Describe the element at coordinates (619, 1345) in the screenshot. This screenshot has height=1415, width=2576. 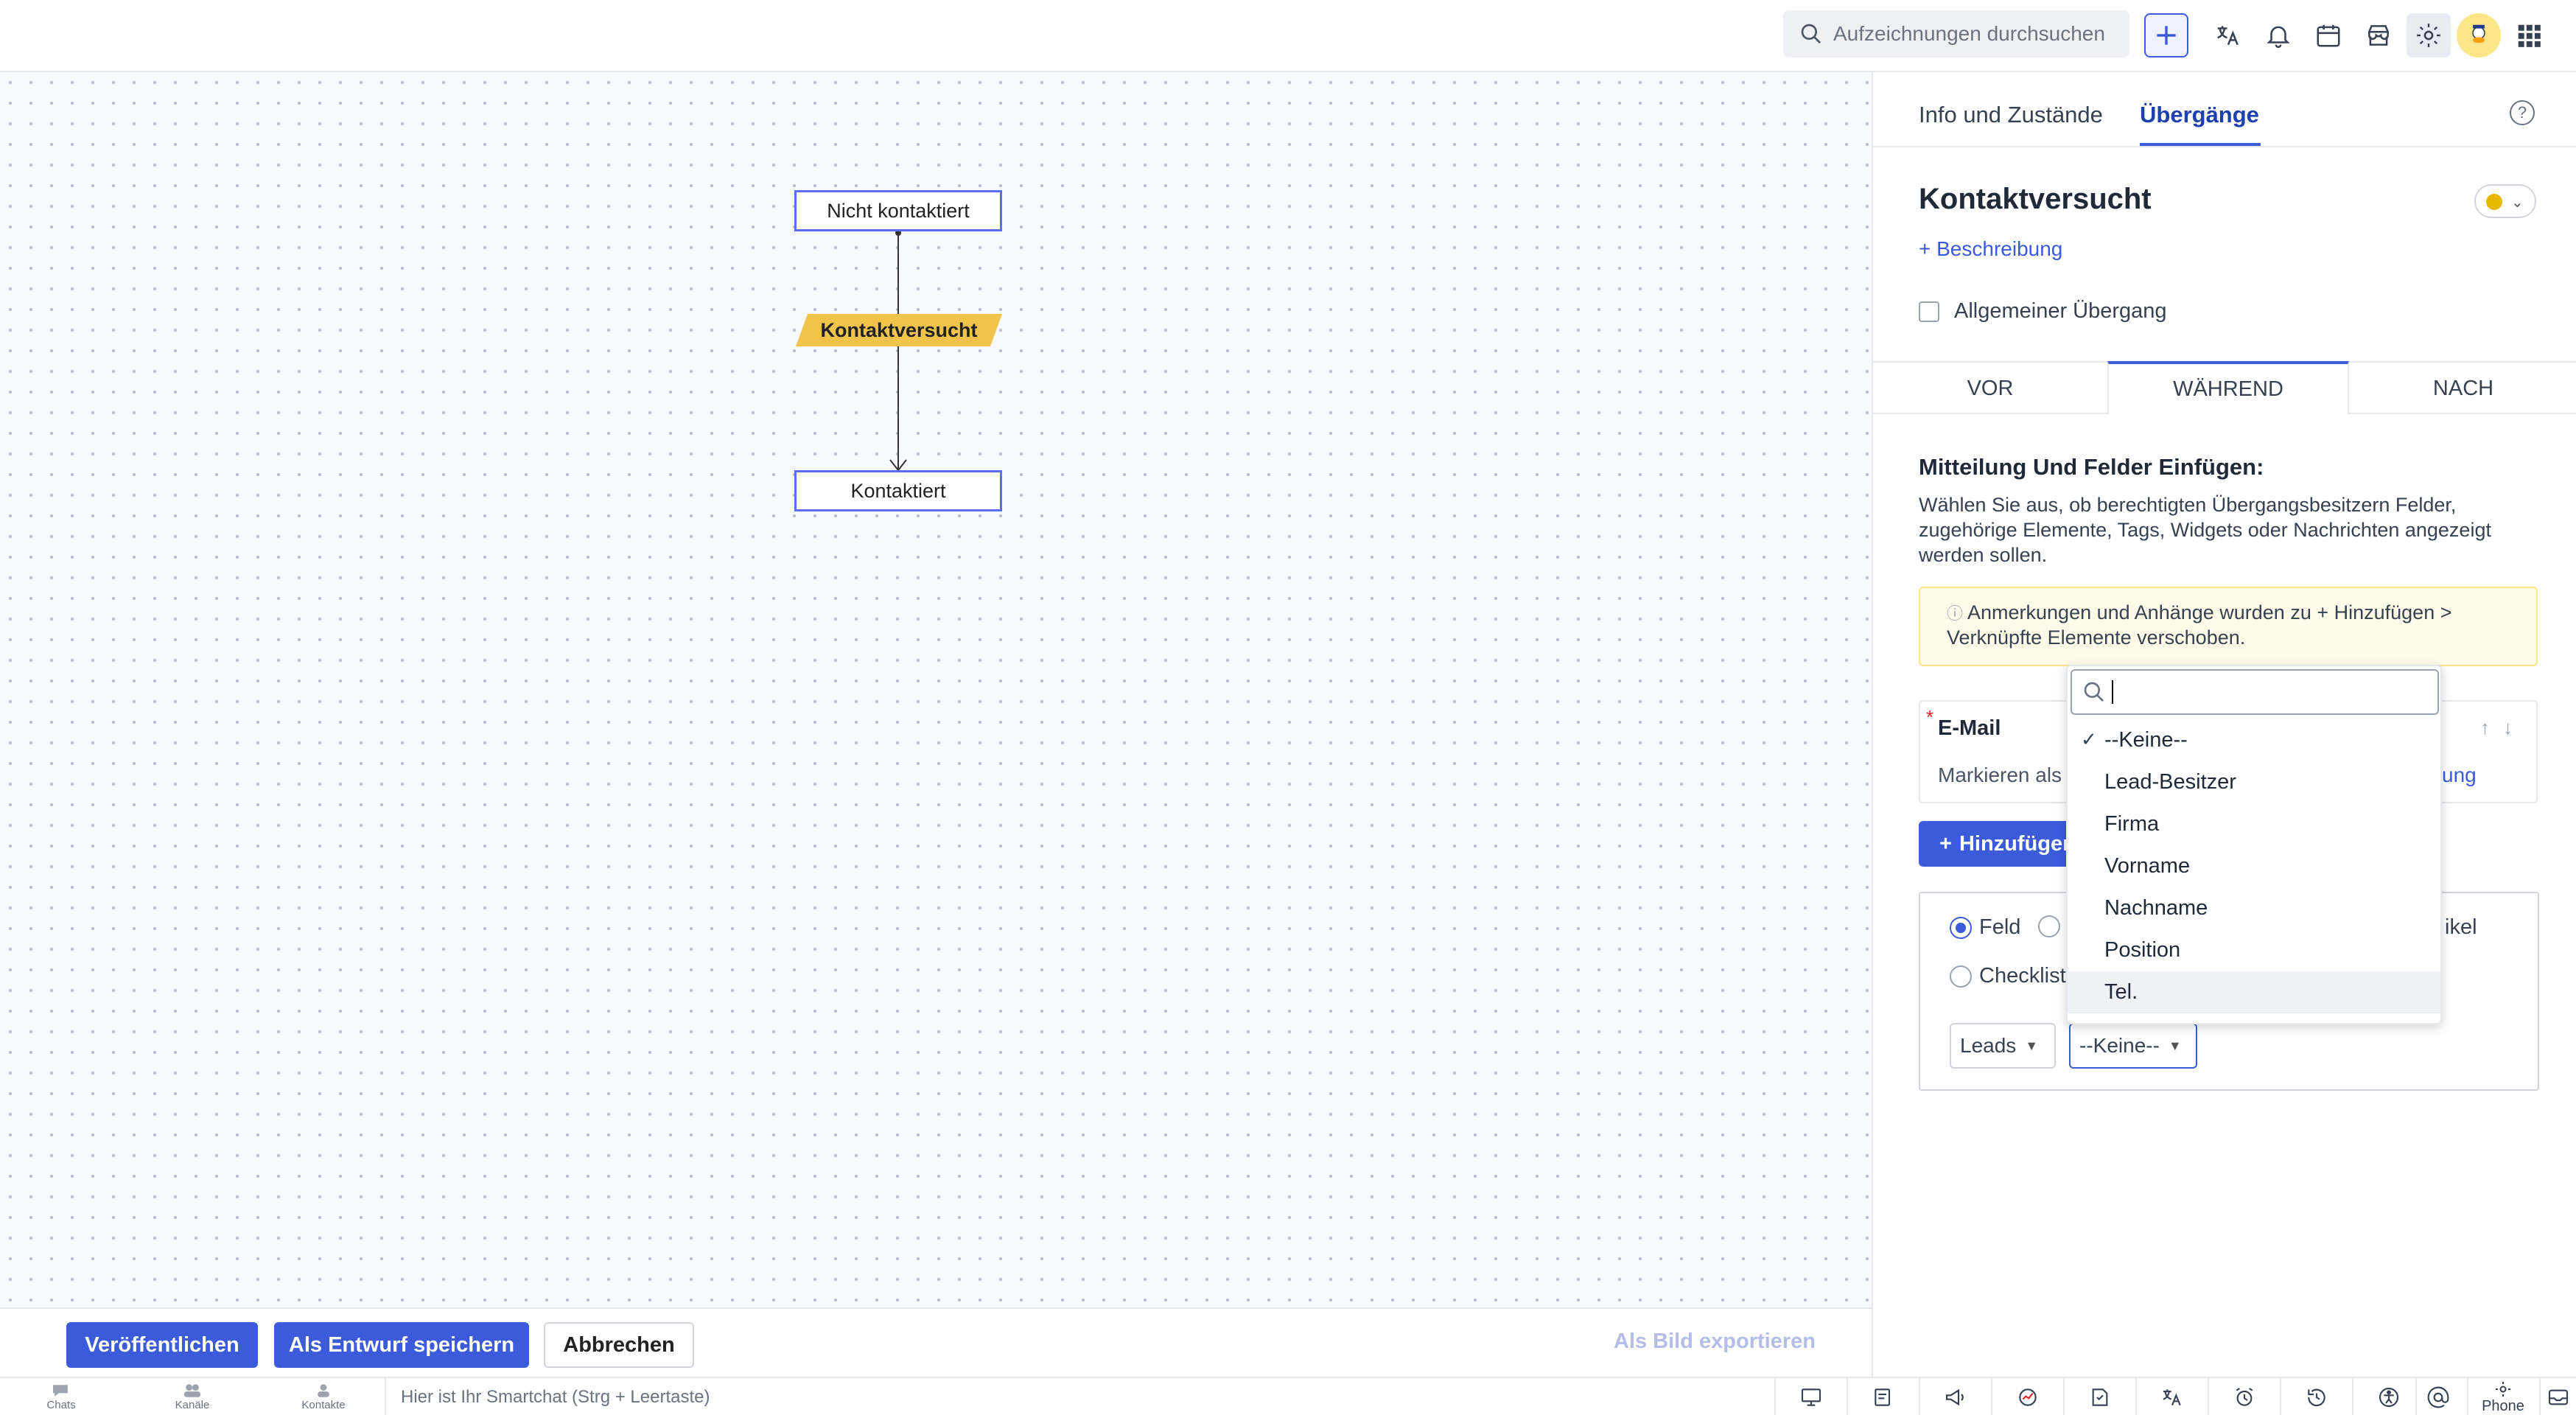
I see `cancel-button: Abbrechen` at that location.